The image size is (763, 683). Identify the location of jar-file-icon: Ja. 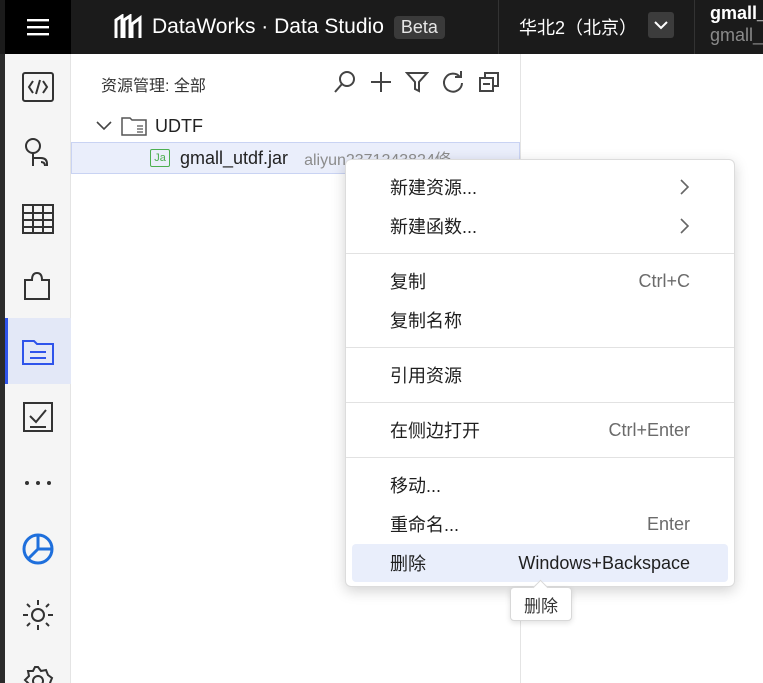
(160, 158).